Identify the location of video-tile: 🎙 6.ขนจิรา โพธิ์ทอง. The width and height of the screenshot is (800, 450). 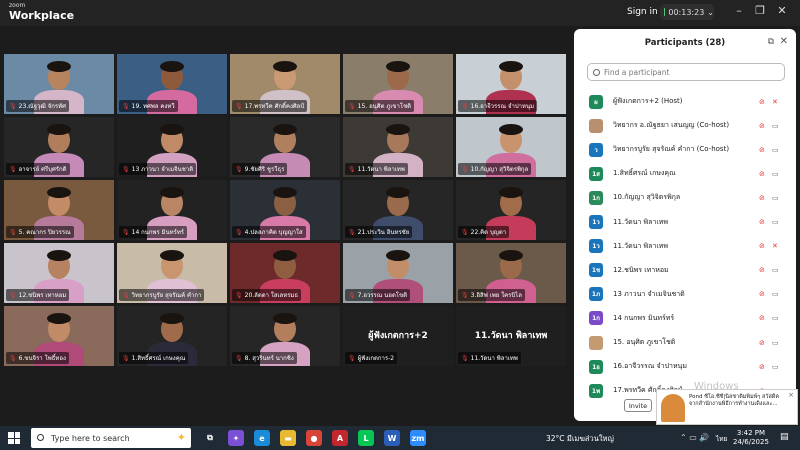
(59, 336).